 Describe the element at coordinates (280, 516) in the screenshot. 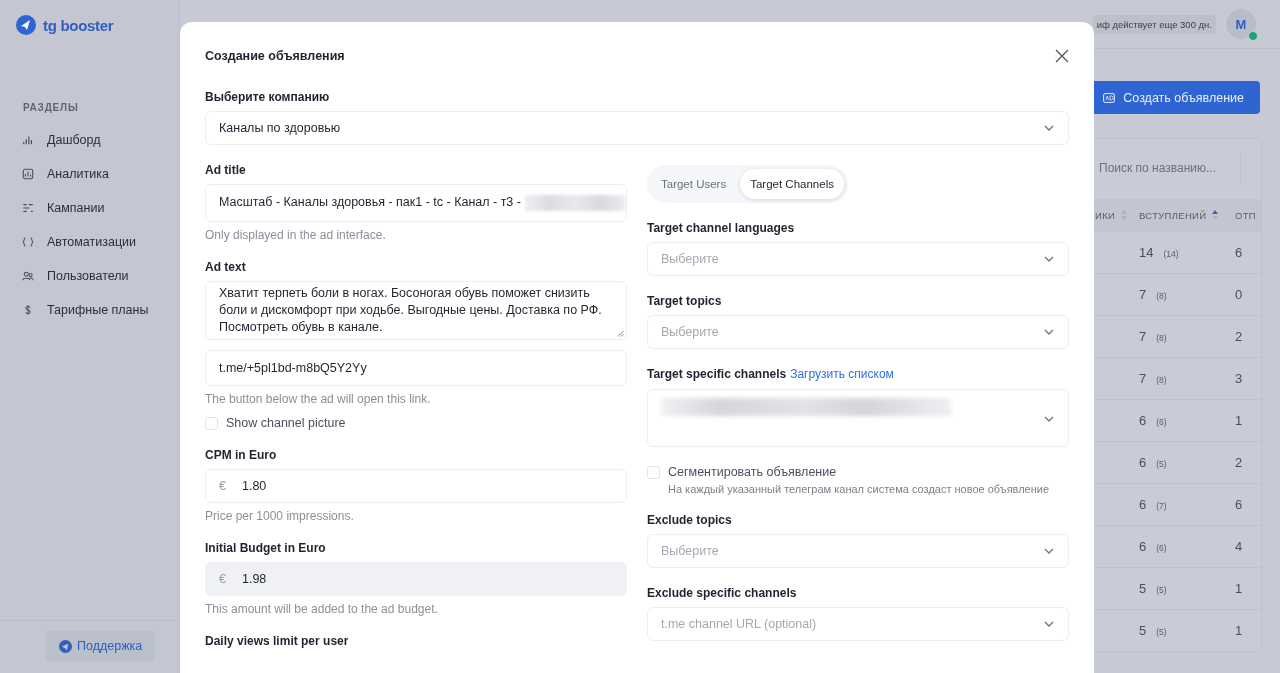

I see `help-text: Price per 1000 impressions.` at that location.